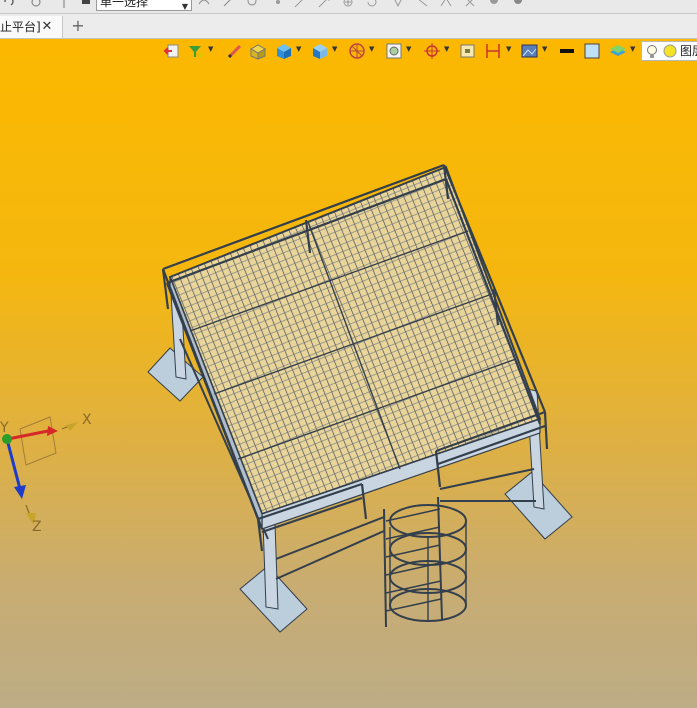 This screenshot has width=697, height=708. Describe the element at coordinates (278, 4) in the screenshot. I see `point-icon` at that location.